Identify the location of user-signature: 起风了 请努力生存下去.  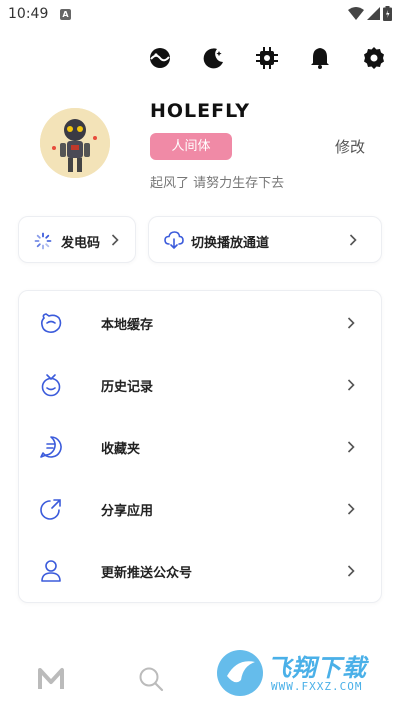
(217, 183).